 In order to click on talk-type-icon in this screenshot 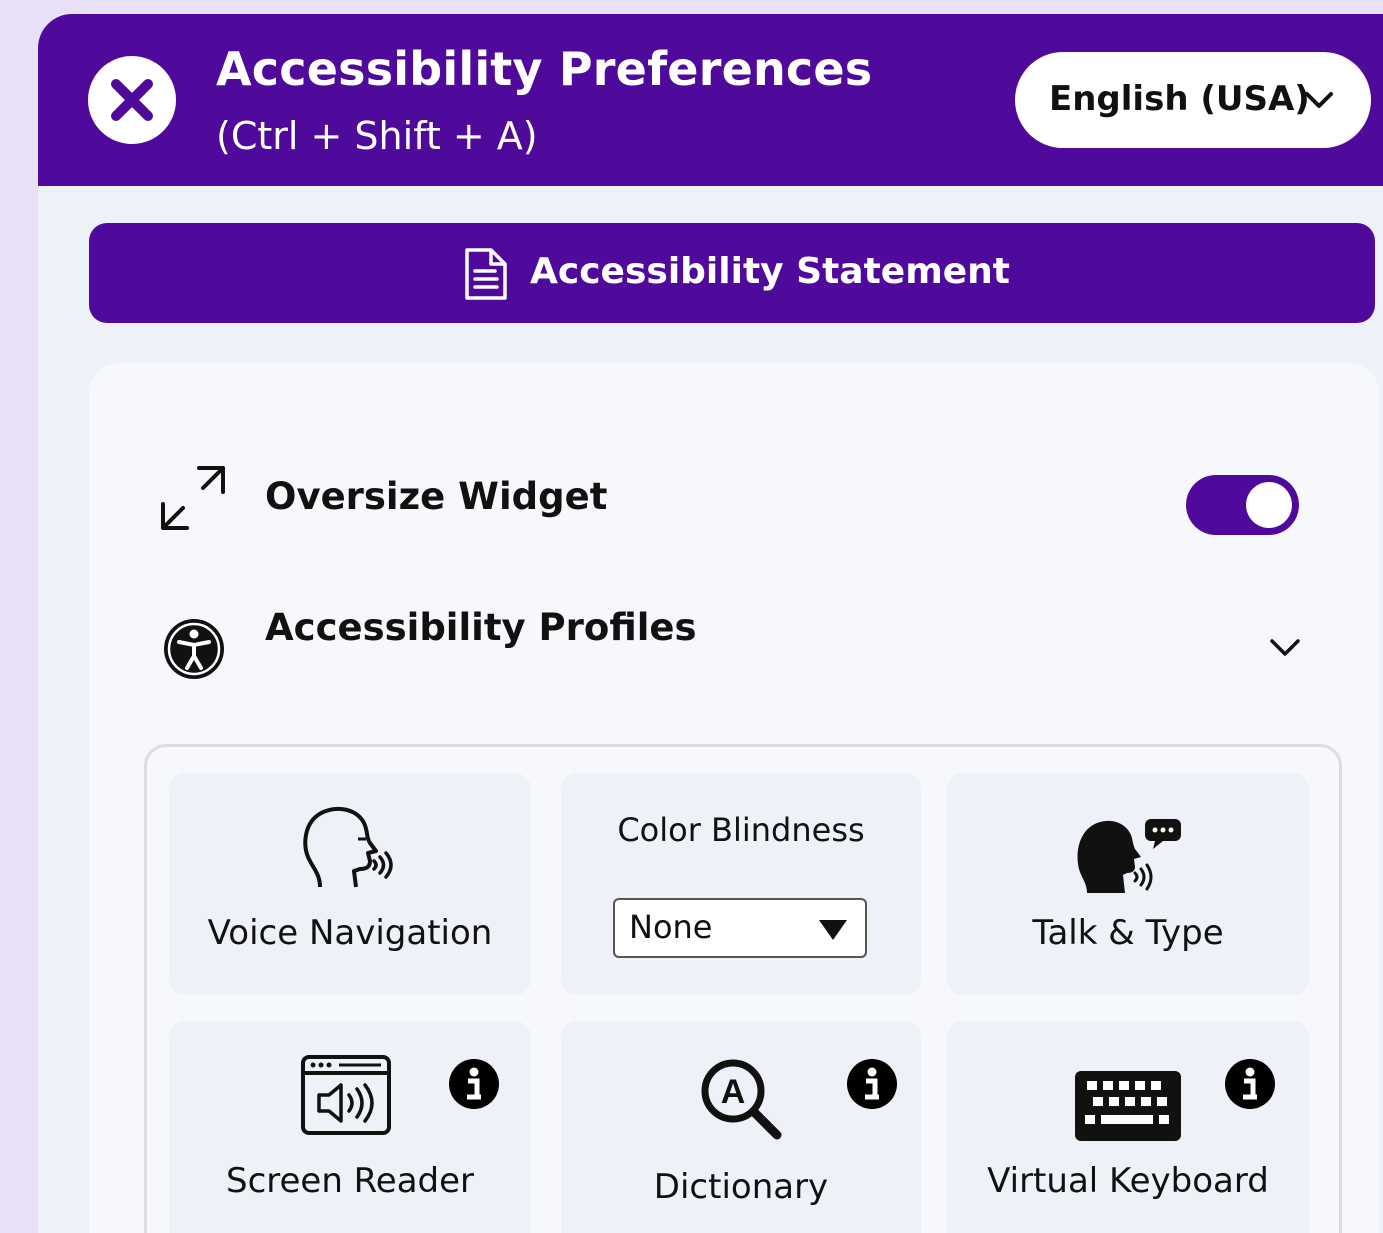, I will do `click(1129, 856)`.